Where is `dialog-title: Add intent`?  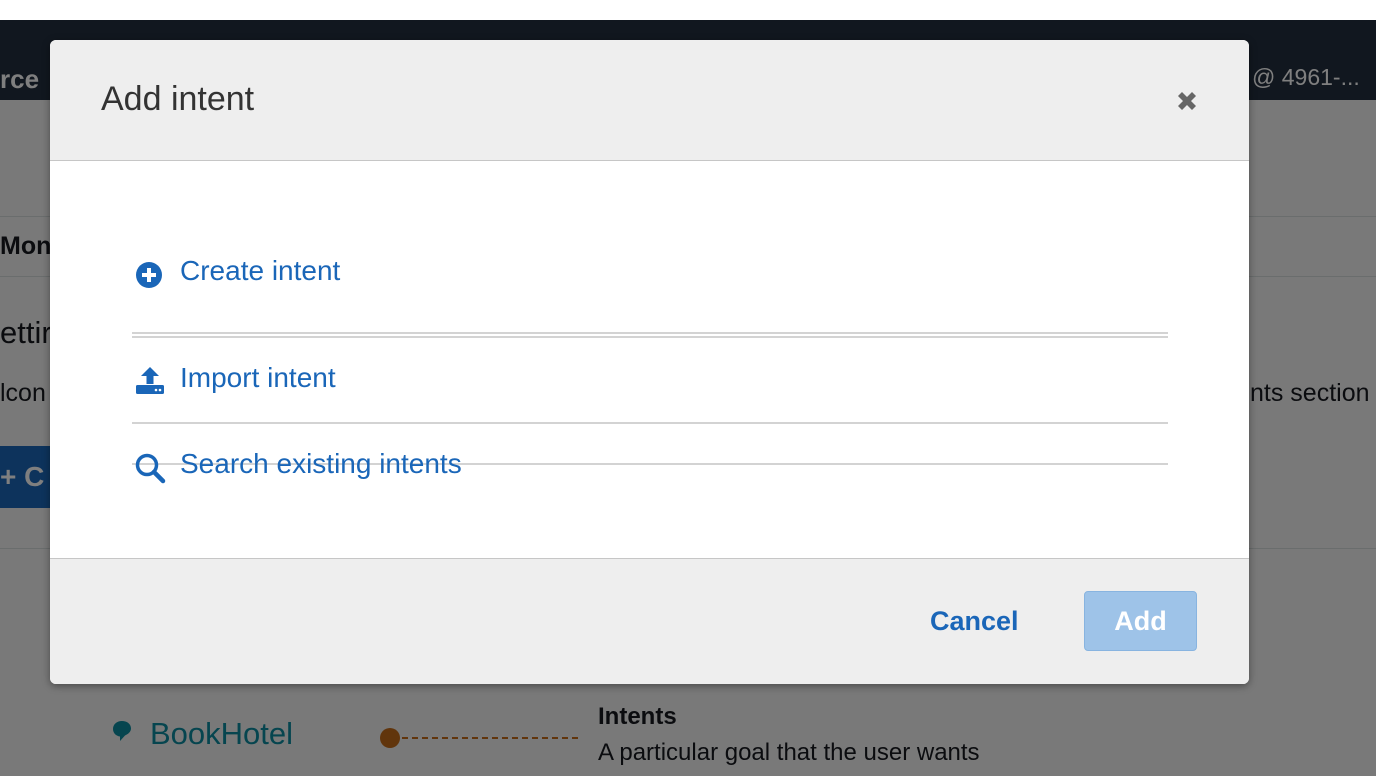
dialog-title: Add intent is located at coordinates (178, 99).